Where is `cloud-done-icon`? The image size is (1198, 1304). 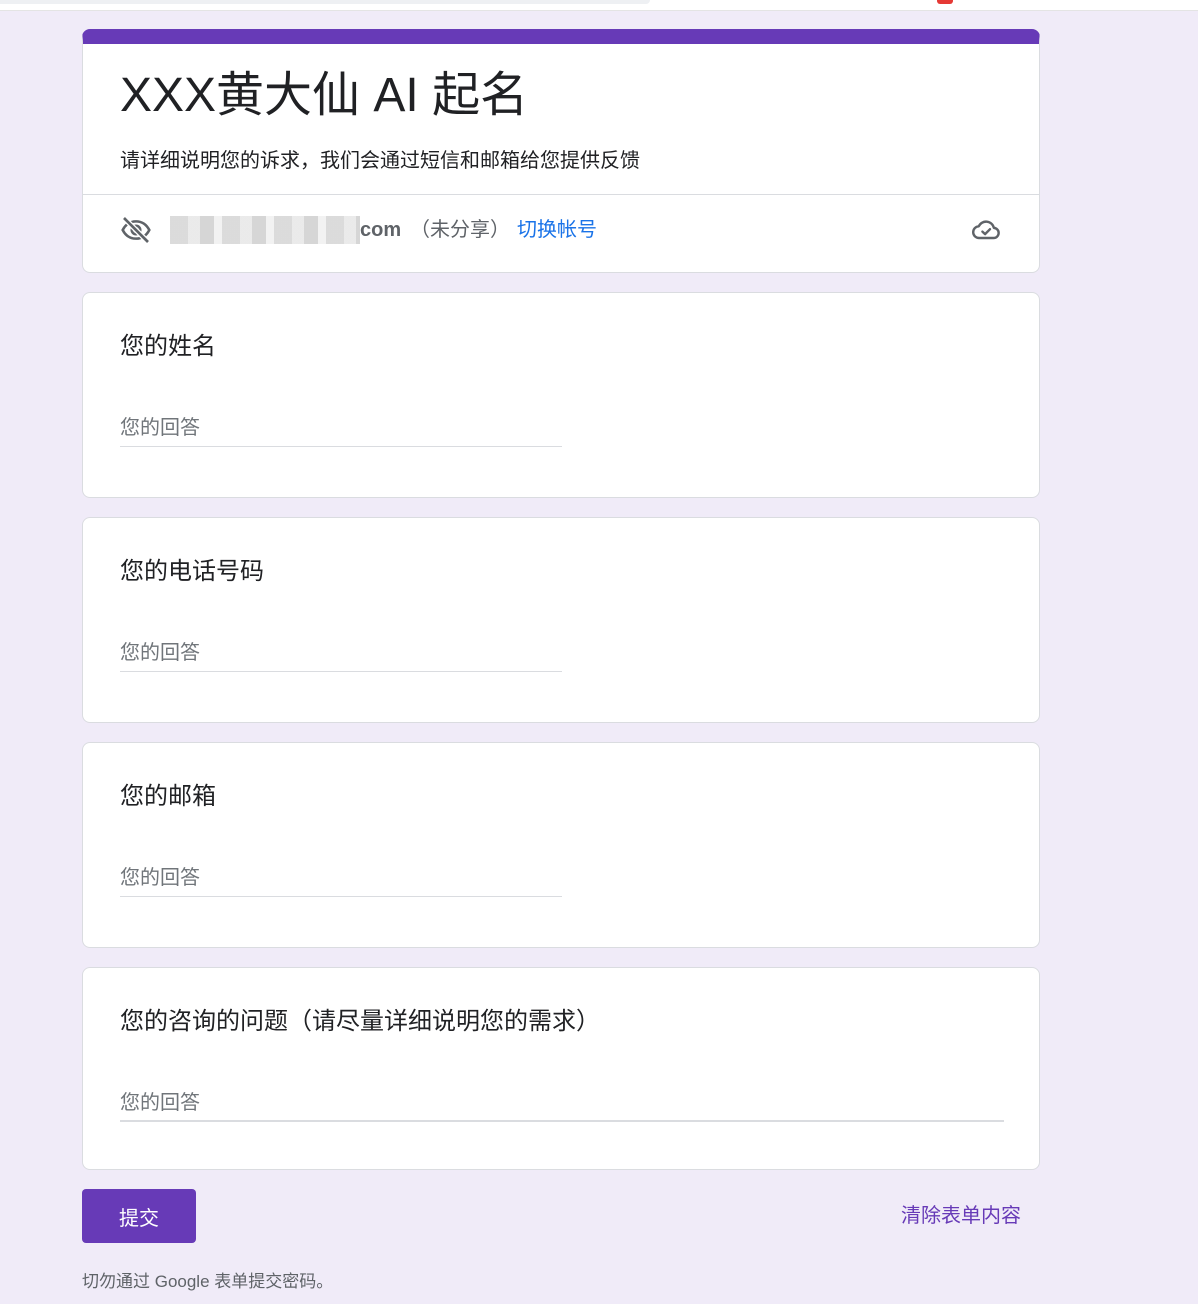
cloud-done-icon is located at coordinates (986, 230).